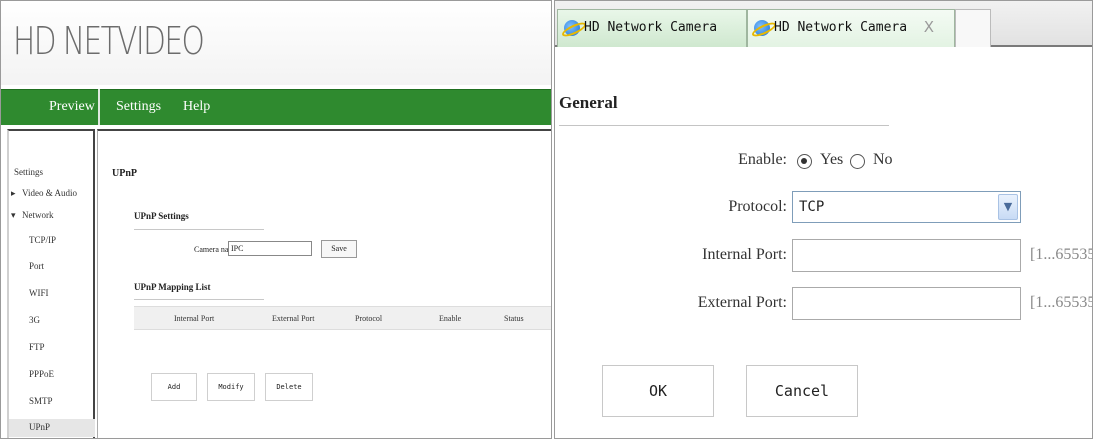 The image size is (1093, 439). I want to click on sidebar-item-ftp: FTP, so click(37, 347).